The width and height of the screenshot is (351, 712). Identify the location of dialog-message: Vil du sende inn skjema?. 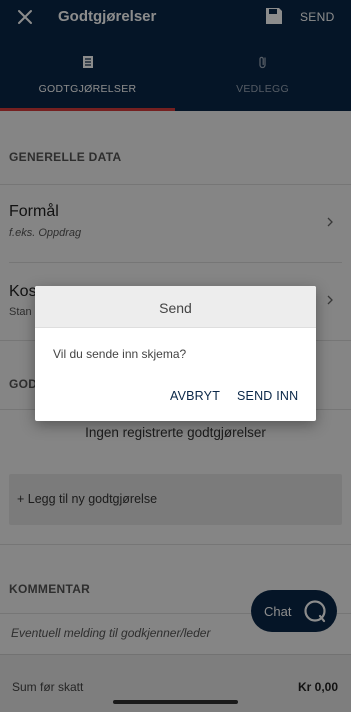
(120, 354).